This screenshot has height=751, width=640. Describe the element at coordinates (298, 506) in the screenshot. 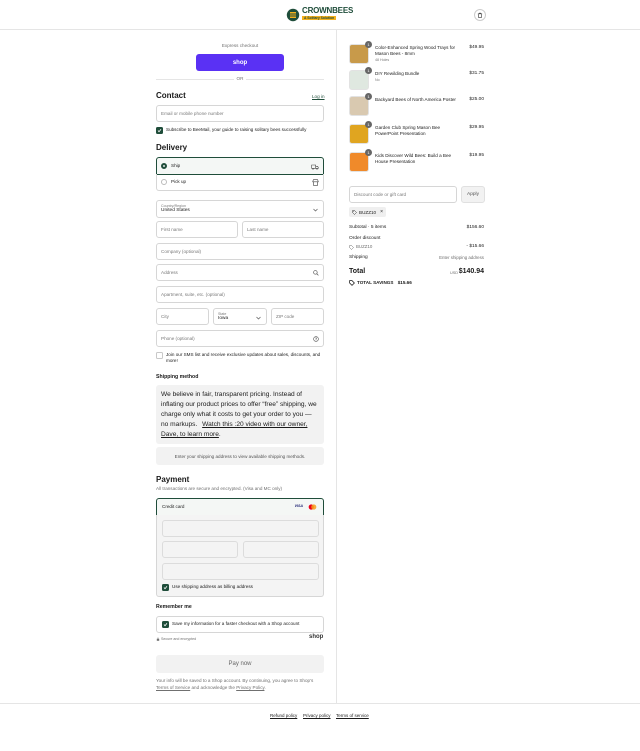

I see `visa-icon: VISA` at that location.